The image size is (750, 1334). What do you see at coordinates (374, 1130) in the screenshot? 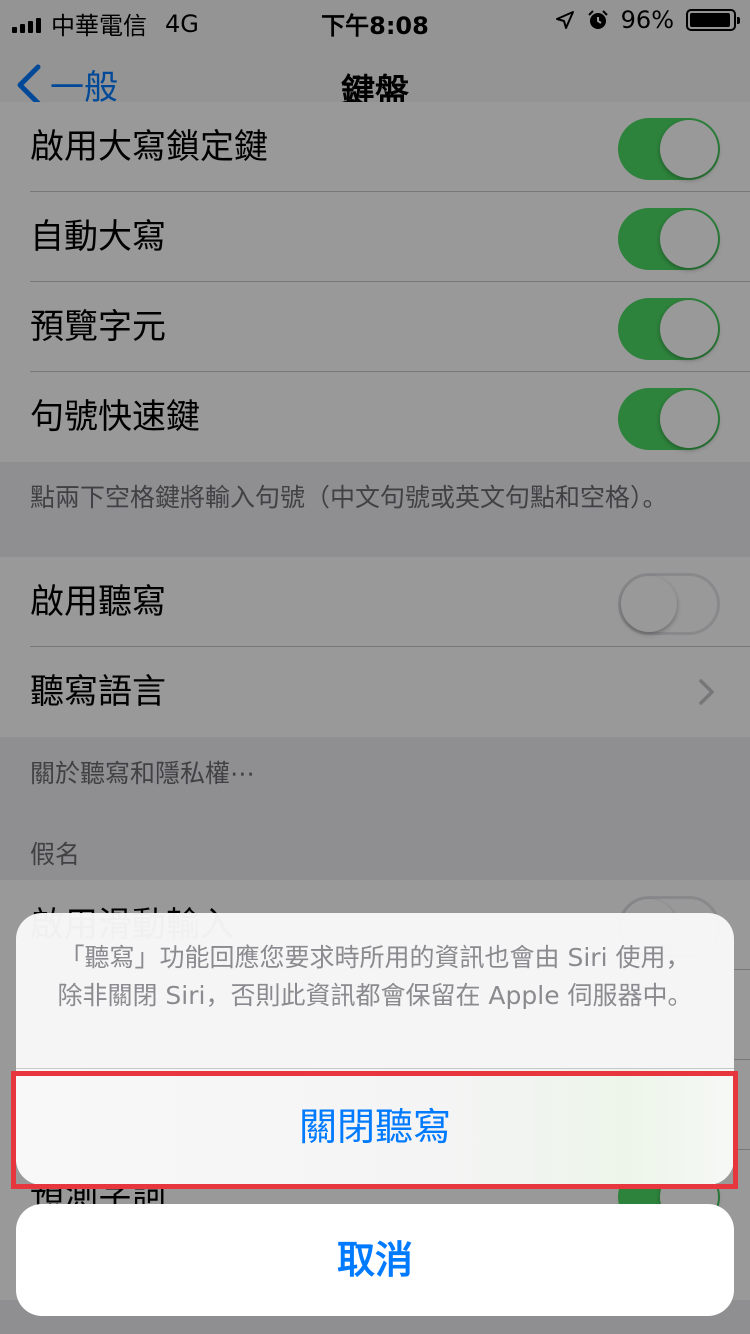
I see `highlight-annotation-box` at bounding box center [374, 1130].